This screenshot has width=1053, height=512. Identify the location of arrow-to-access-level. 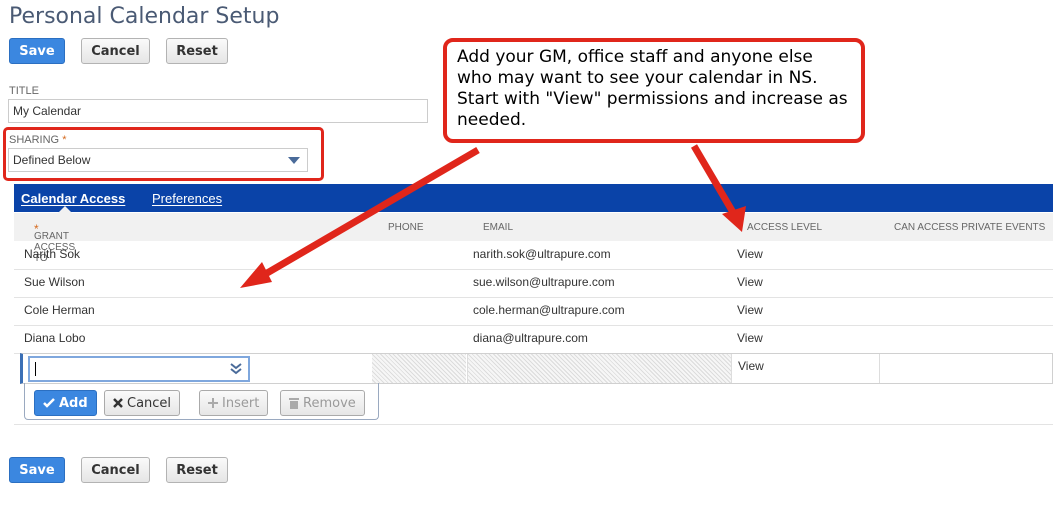
(714, 180).